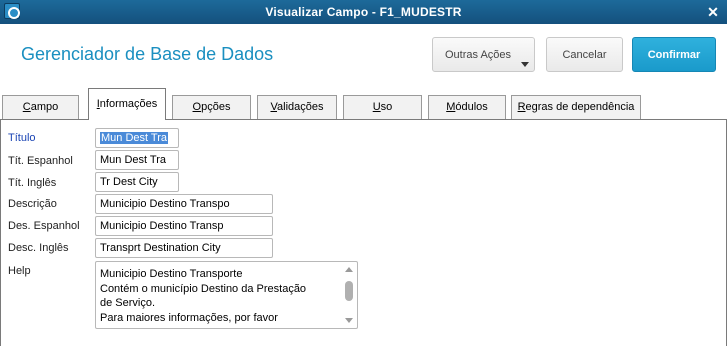 This screenshot has height=346, width=727. I want to click on tab-regras-dependencia: Regras de dependência, so click(576, 107).